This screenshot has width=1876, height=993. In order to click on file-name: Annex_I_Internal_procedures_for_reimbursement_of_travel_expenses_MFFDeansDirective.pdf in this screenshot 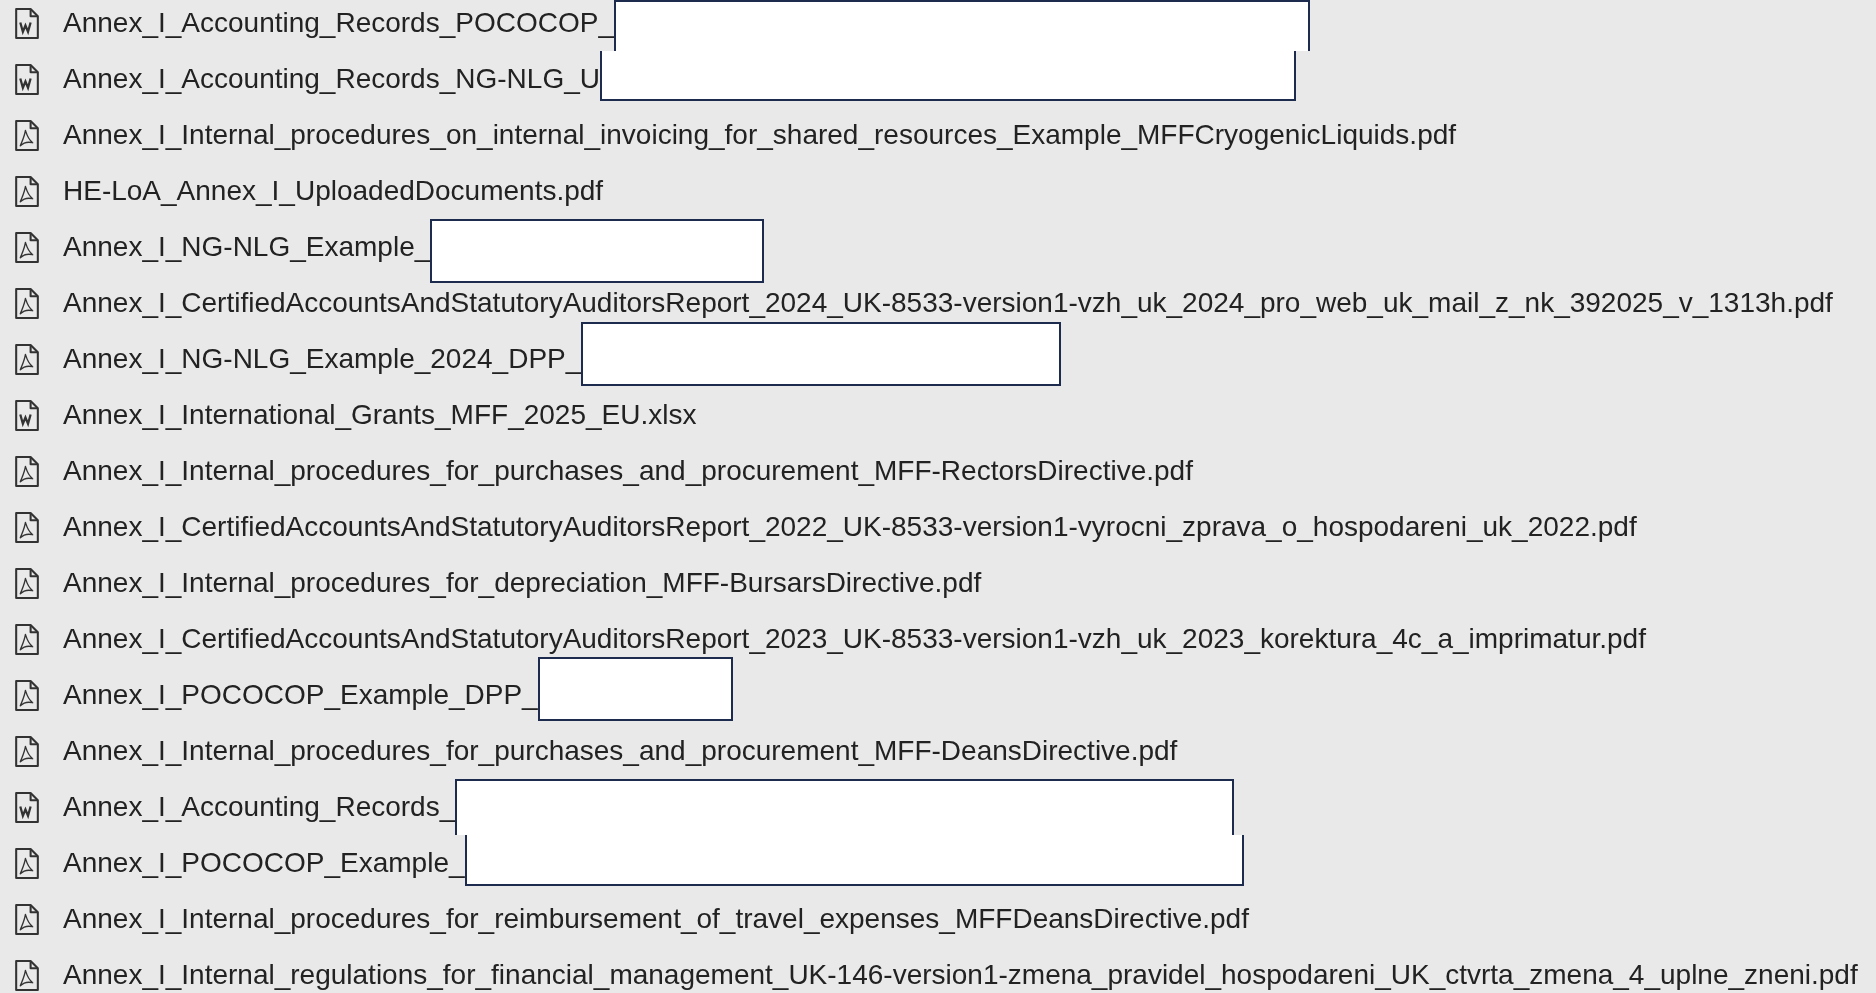, I will do `click(656, 919)`.